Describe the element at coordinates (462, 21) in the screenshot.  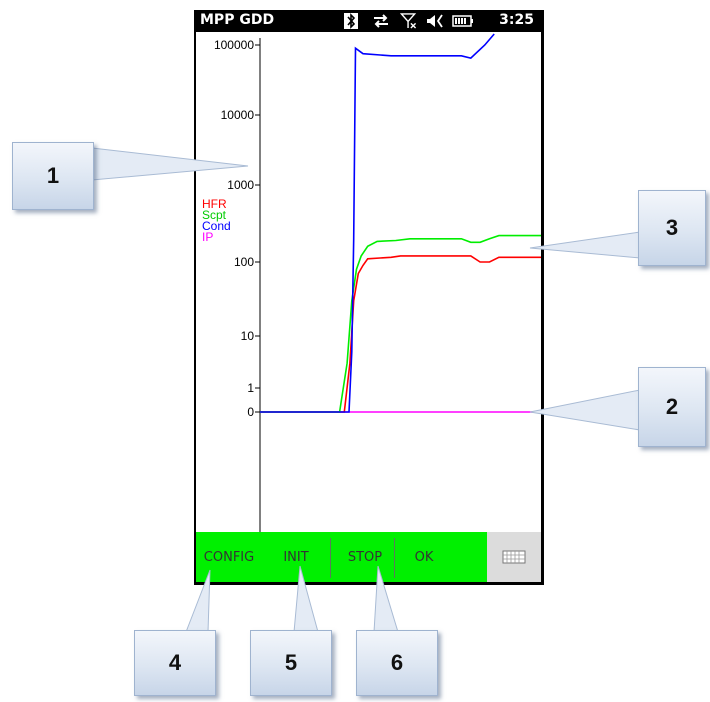
I see `battery-icon` at that location.